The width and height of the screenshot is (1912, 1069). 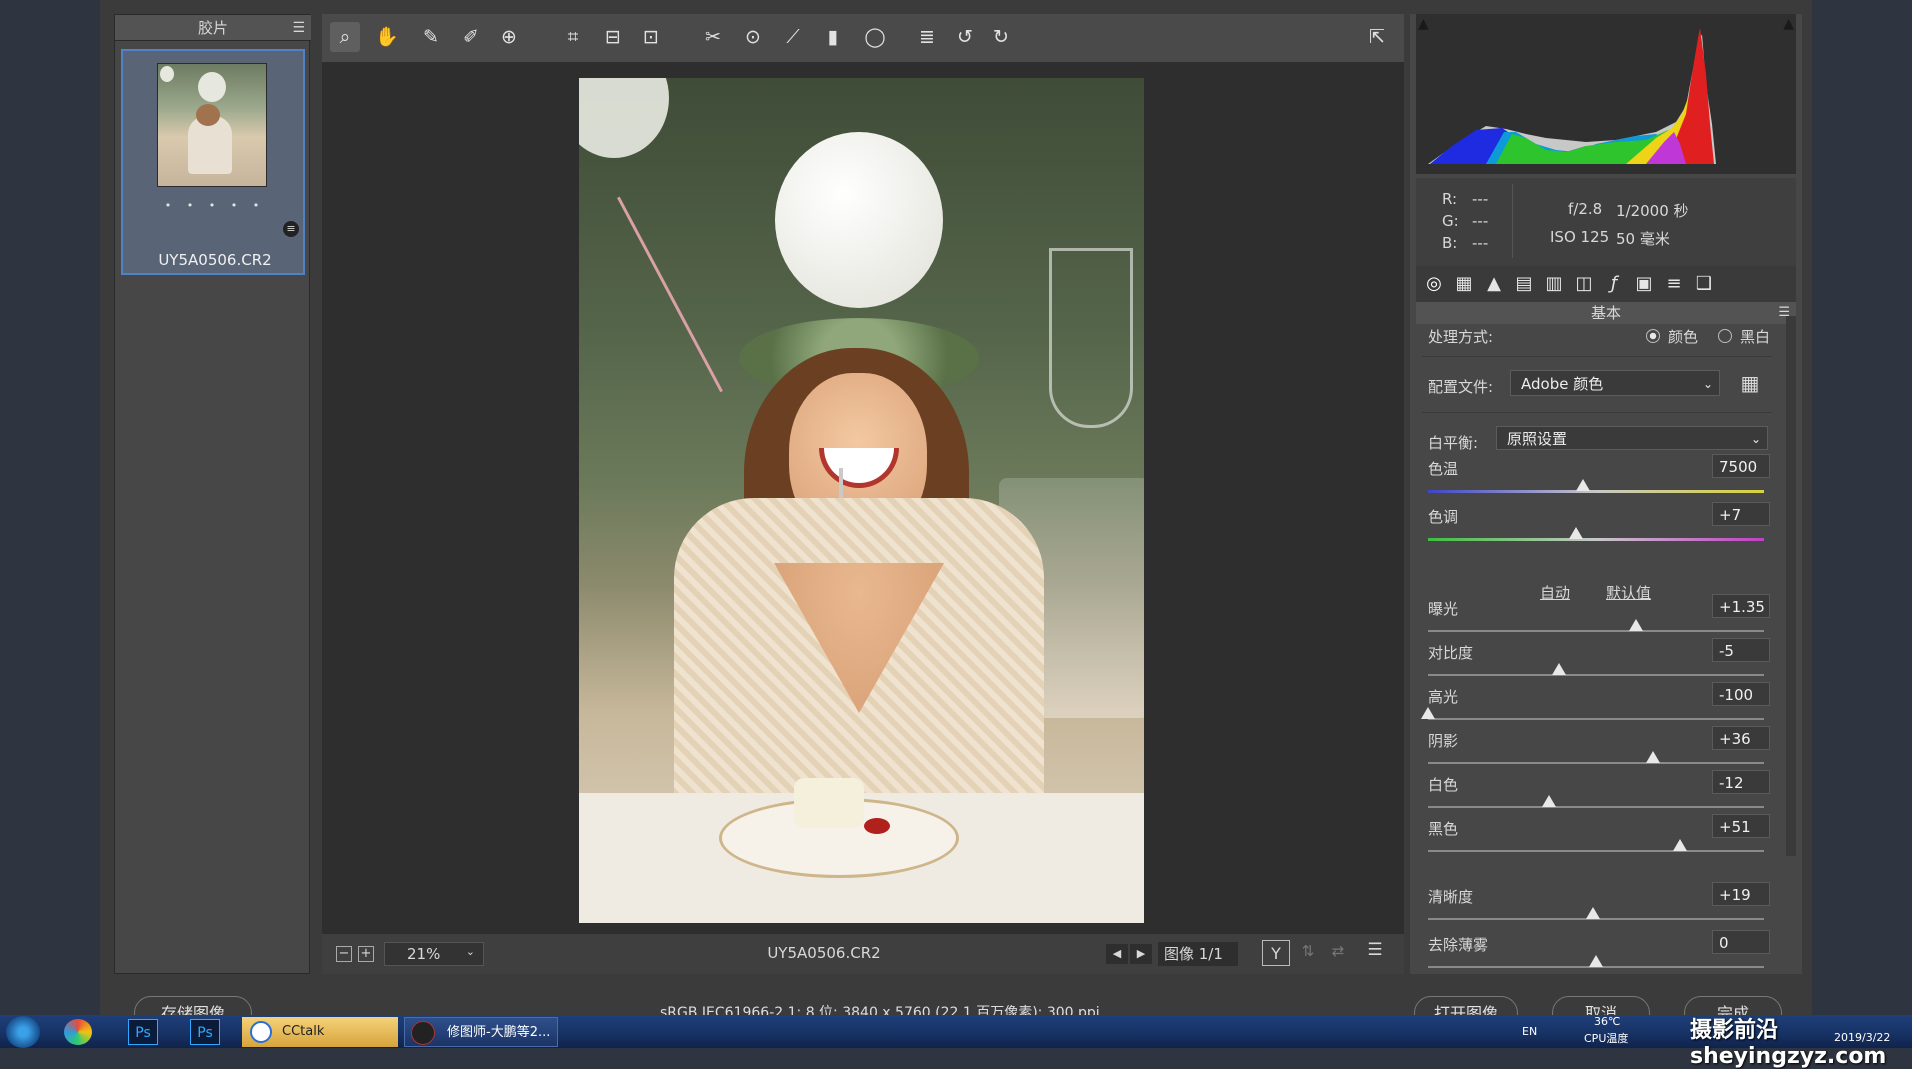 What do you see at coordinates (1741, 738) in the screenshot?
I see `slider-value-input: +36` at bounding box center [1741, 738].